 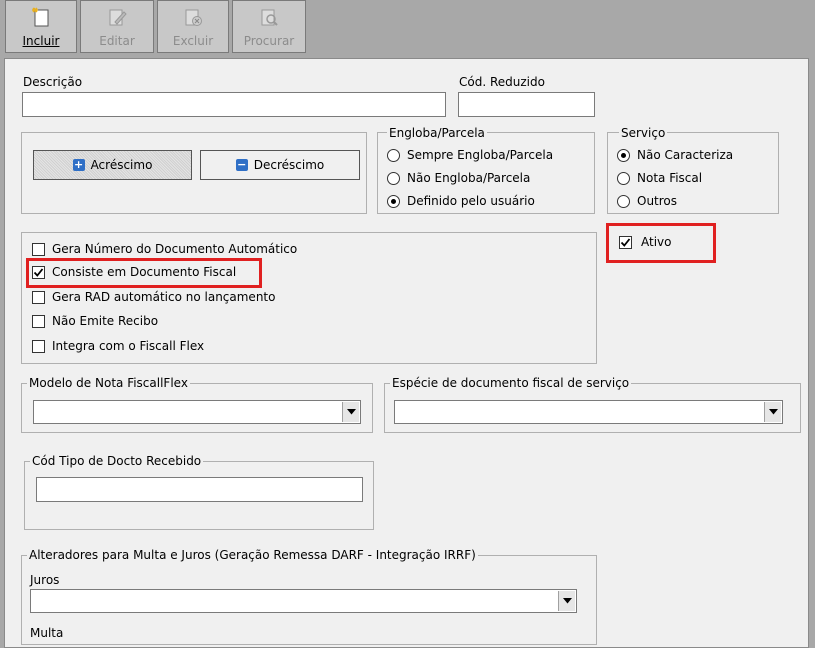 I want to click on cod-tipo-docto-input, so click(x=199, y=489).